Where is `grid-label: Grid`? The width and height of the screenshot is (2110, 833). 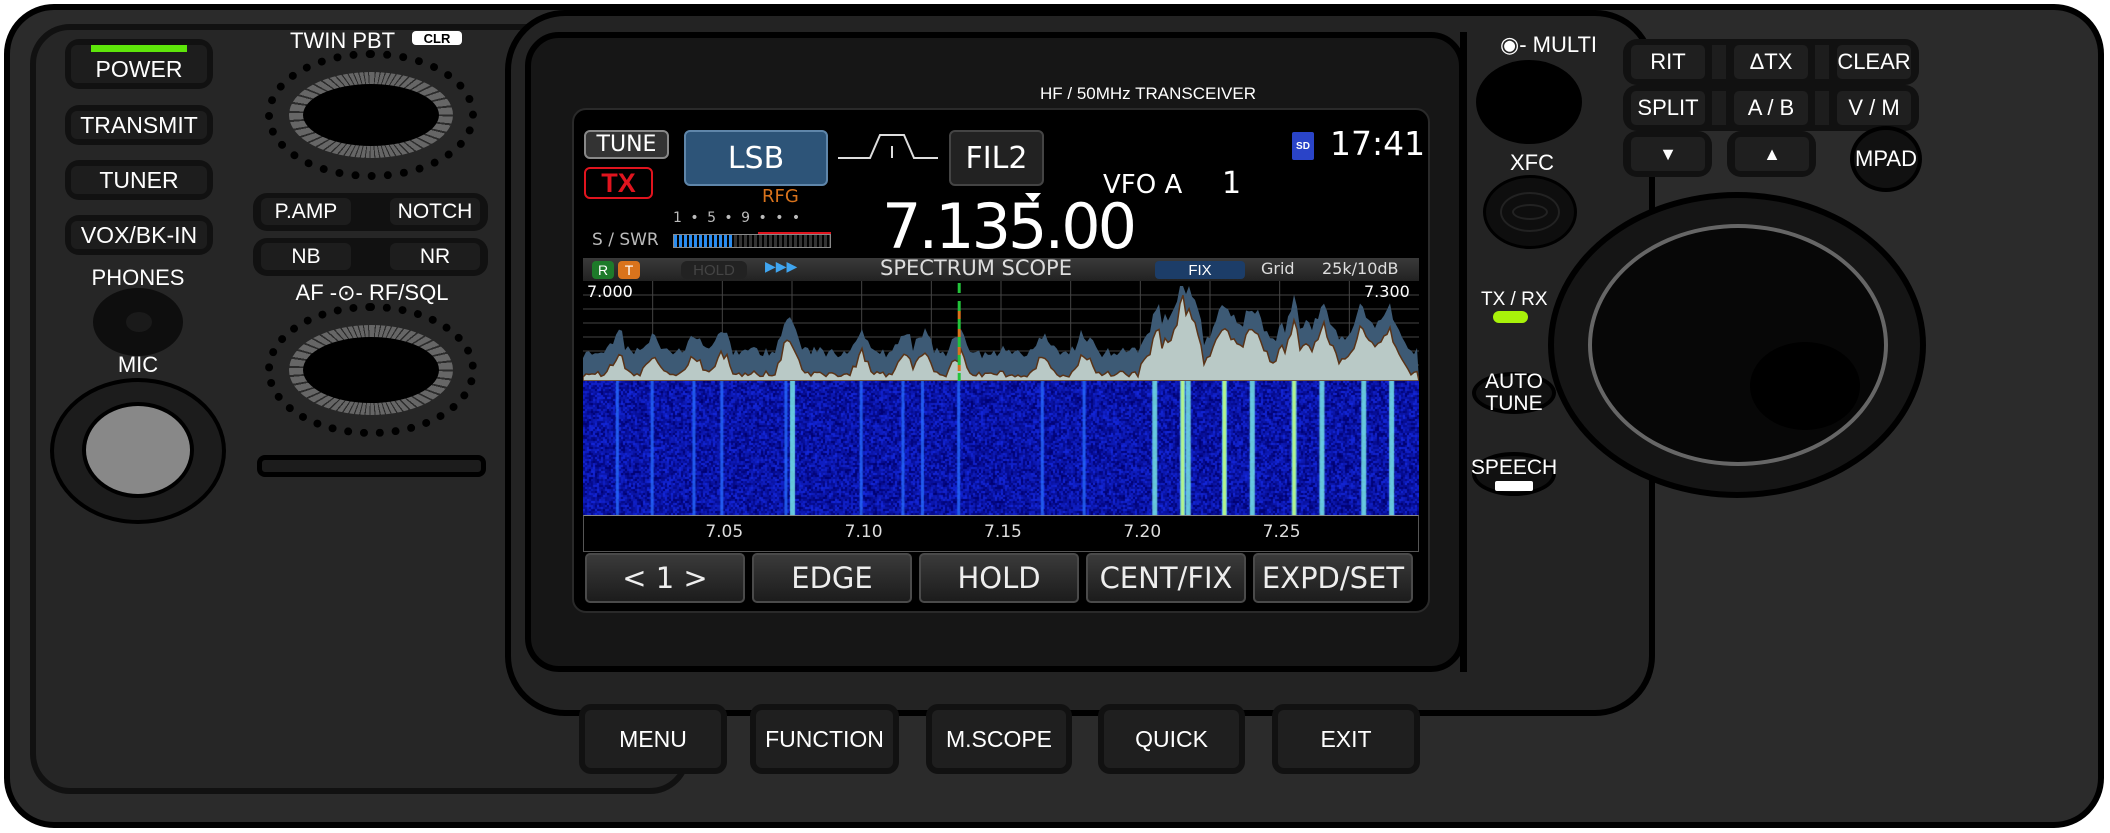
grid-label: Grid is located at coordinates (1278, 268).